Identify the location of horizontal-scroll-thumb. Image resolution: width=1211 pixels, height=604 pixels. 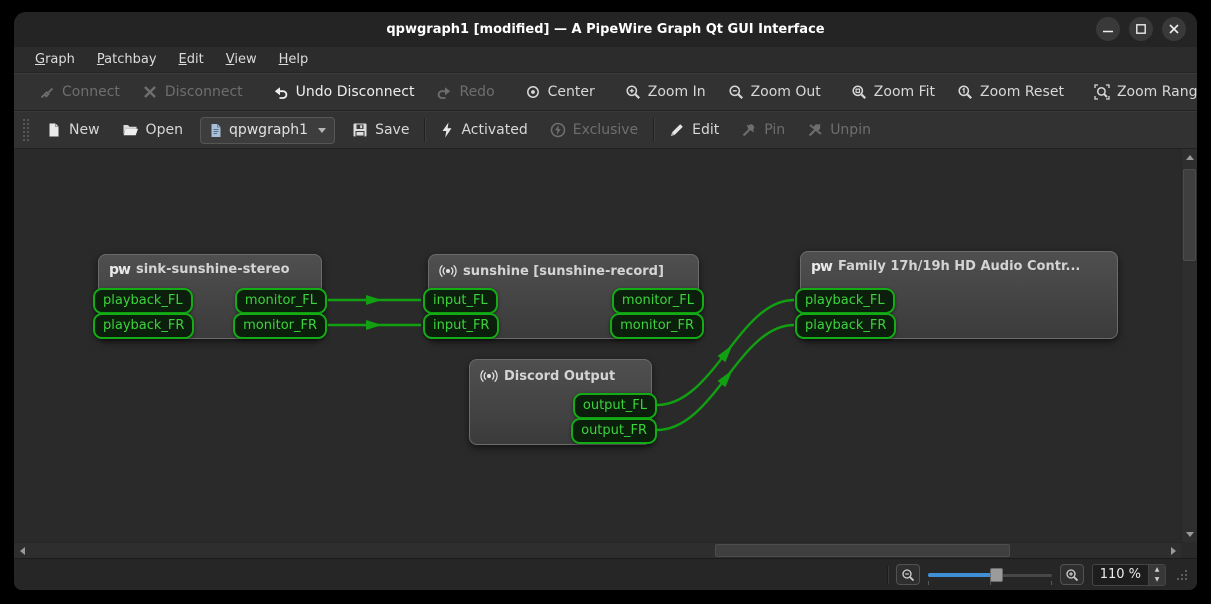
(862, 550).